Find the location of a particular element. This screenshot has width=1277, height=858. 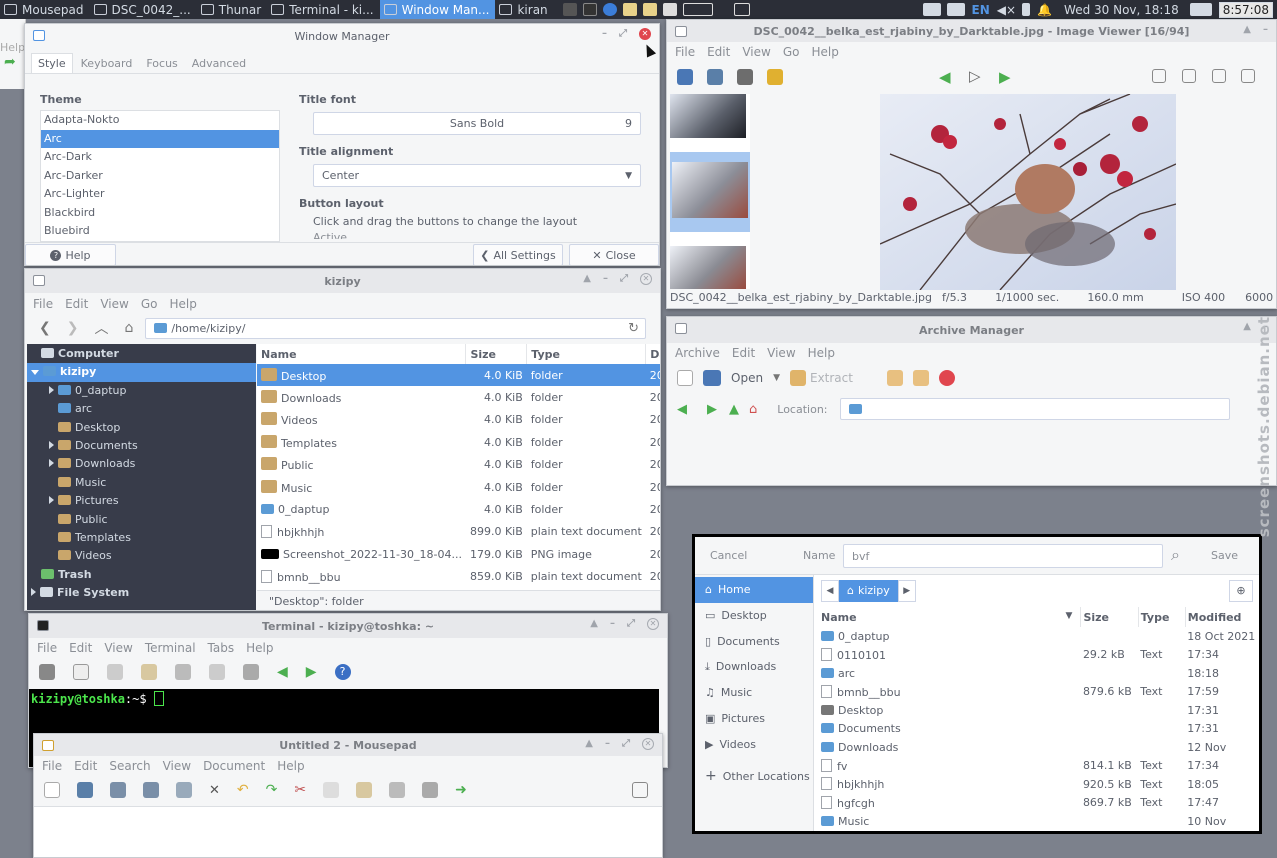

chevron-down-icon: ▼ is located at coordinates (776, 378).